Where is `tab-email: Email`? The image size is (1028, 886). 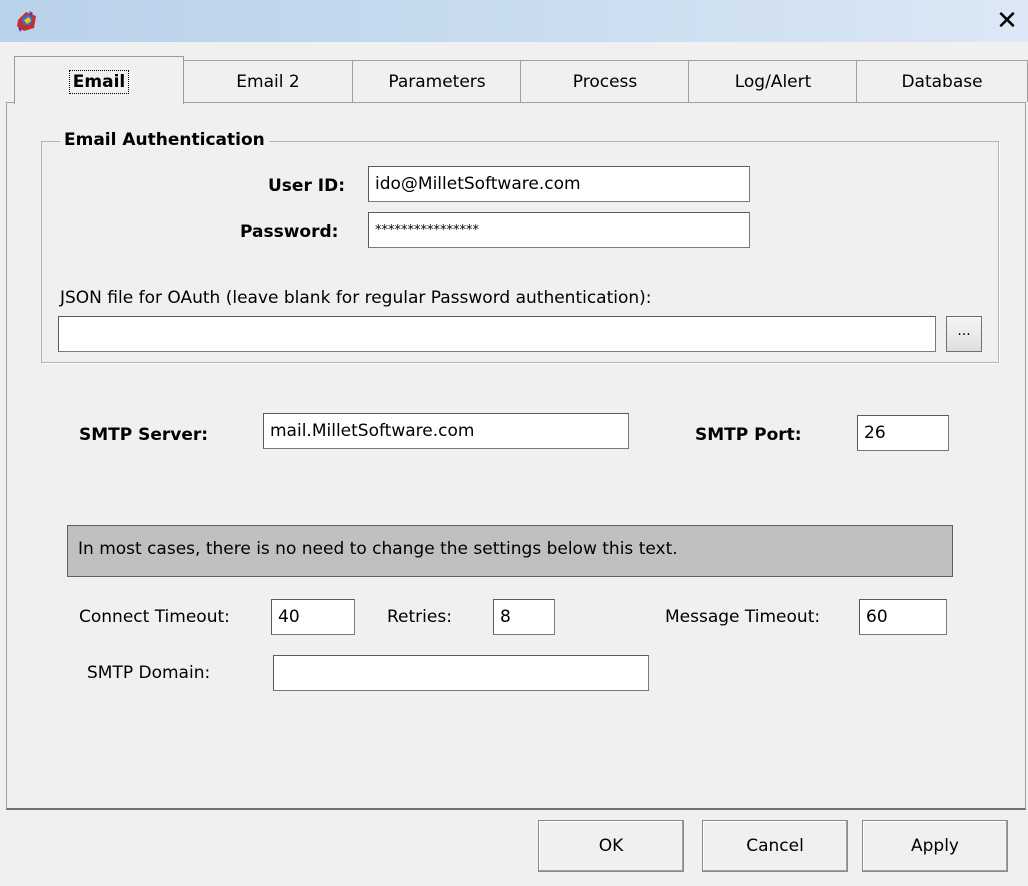
tab-email: Email is located at coordinates (99, 80).